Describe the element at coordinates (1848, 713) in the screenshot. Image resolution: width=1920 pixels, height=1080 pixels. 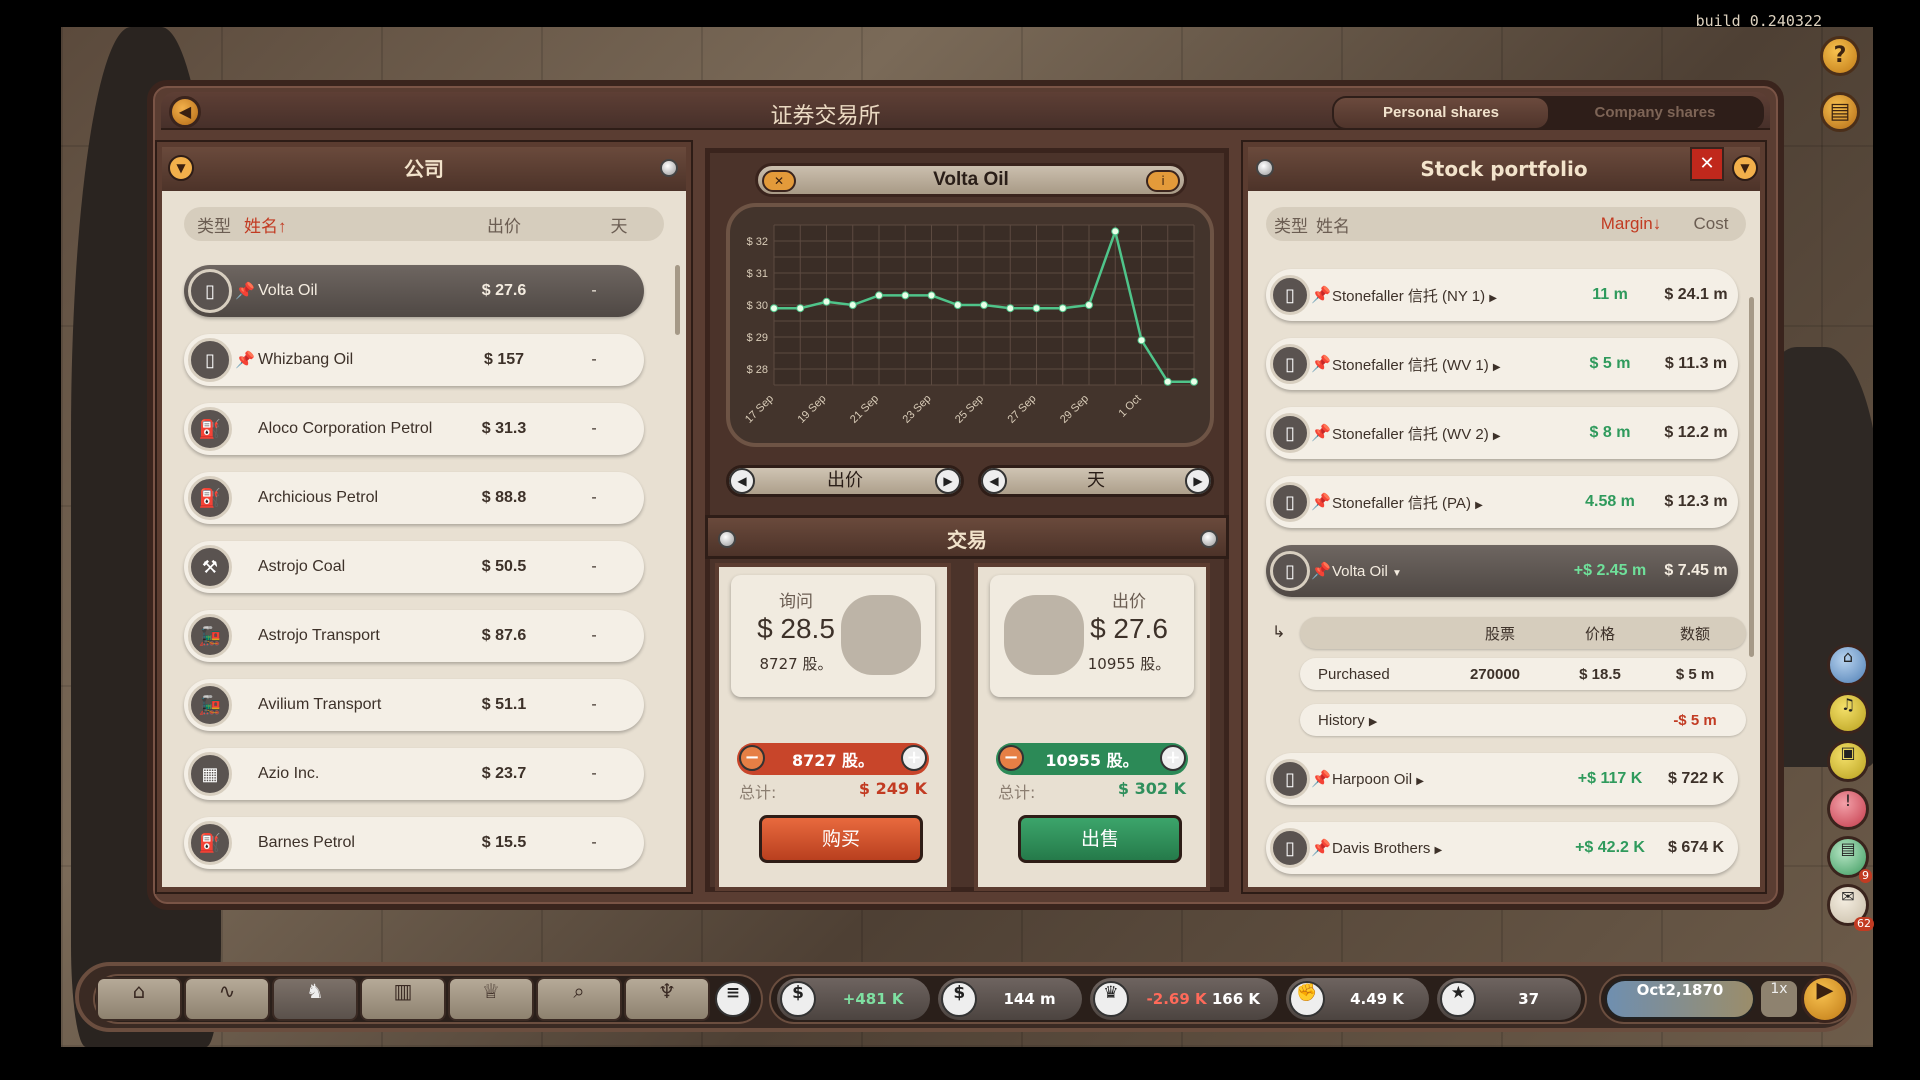
I see `music-button: ♫` at that location.